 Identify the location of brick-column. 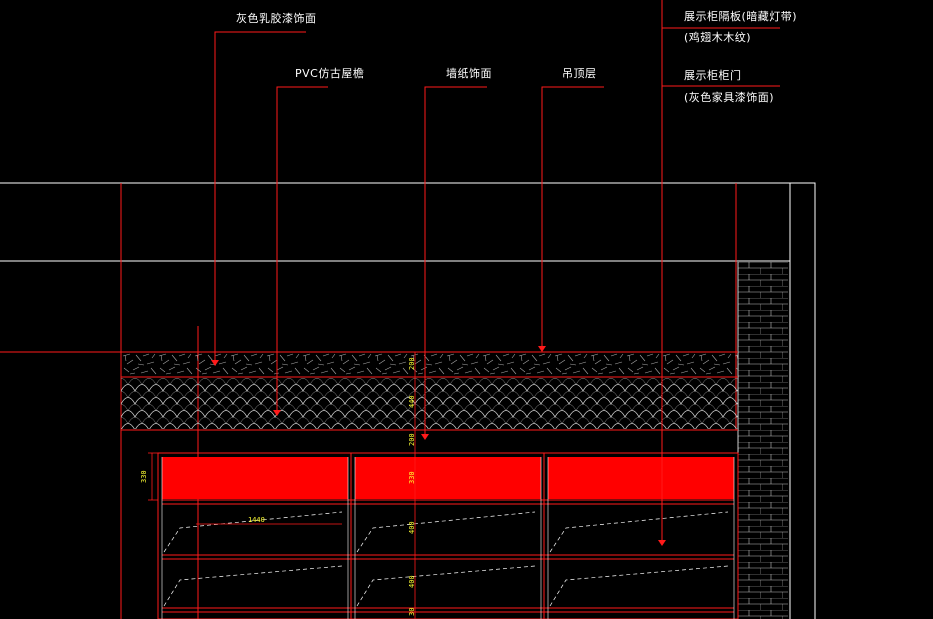
(763, 440).